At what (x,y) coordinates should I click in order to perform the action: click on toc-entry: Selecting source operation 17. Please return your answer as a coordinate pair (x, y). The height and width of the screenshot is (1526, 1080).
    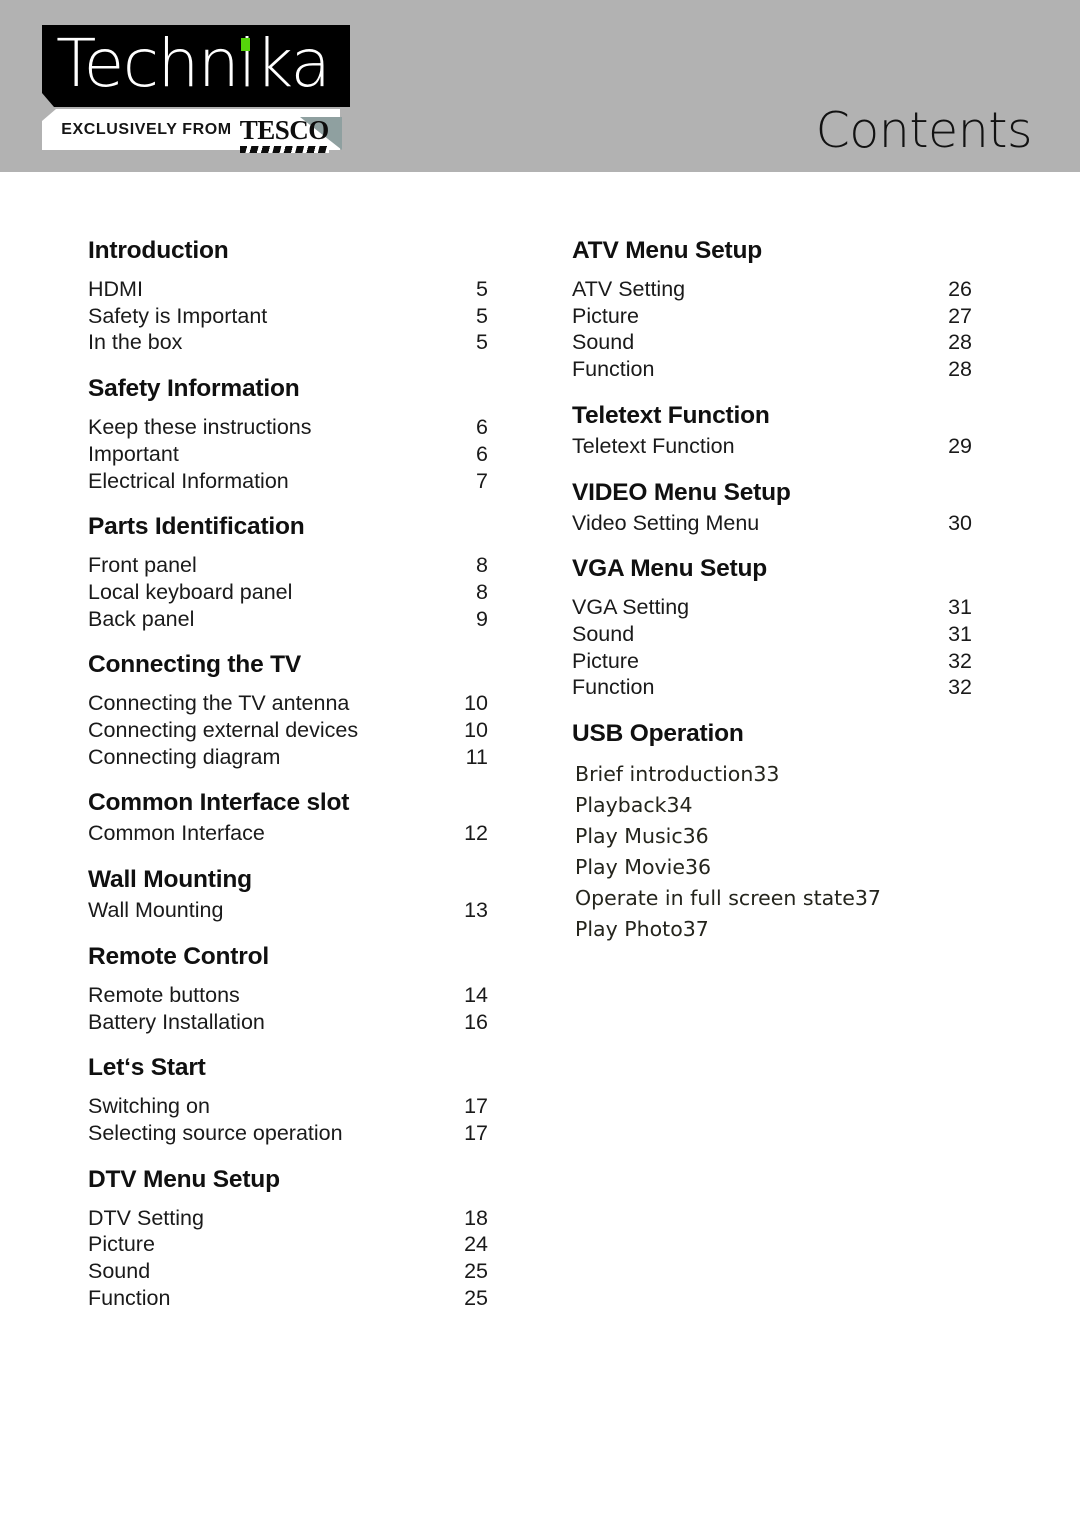
    Looking at the image, I should click on (288, 1133).